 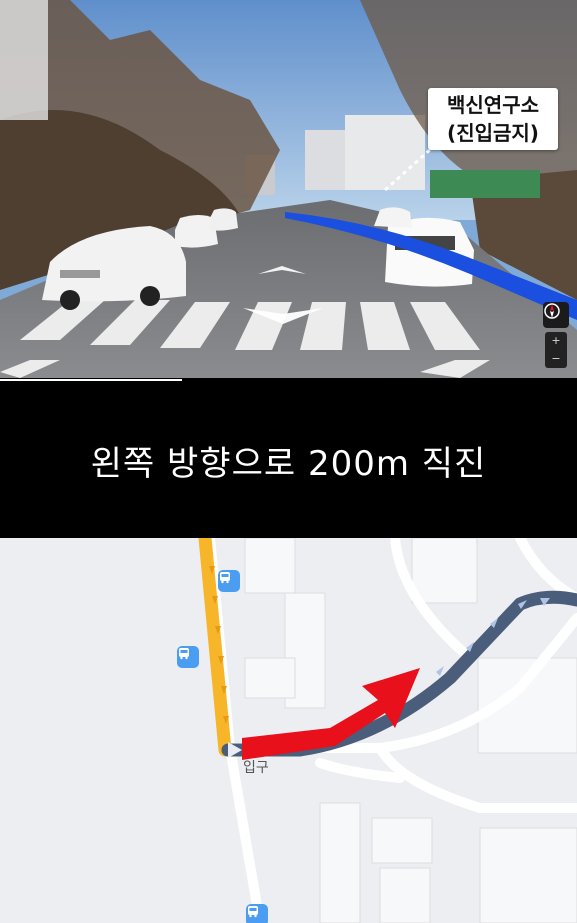 I want to click on instruction-text: 왼쪽 방향으로 200m 직진, so click(x=288, y=463).